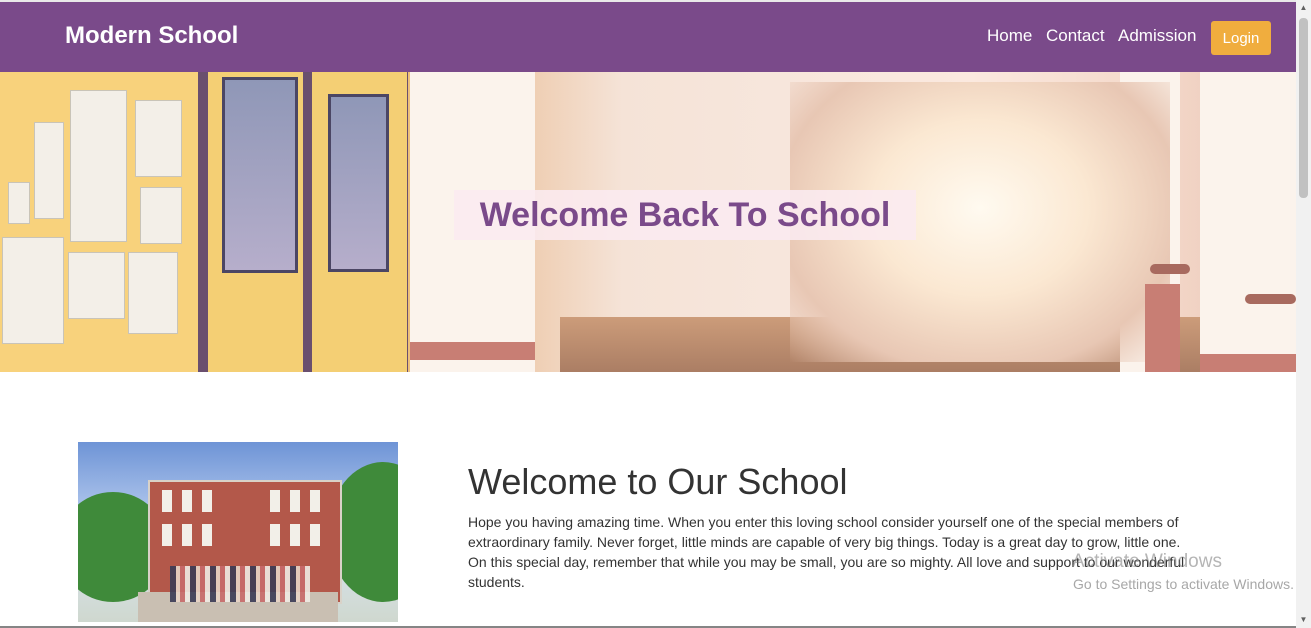 This screenshot has height=628, width=1311. Describe the element at coordinates (1303, 620) in the screenshot. I see `scroll-down-arrow-icon: ▼` at that location.